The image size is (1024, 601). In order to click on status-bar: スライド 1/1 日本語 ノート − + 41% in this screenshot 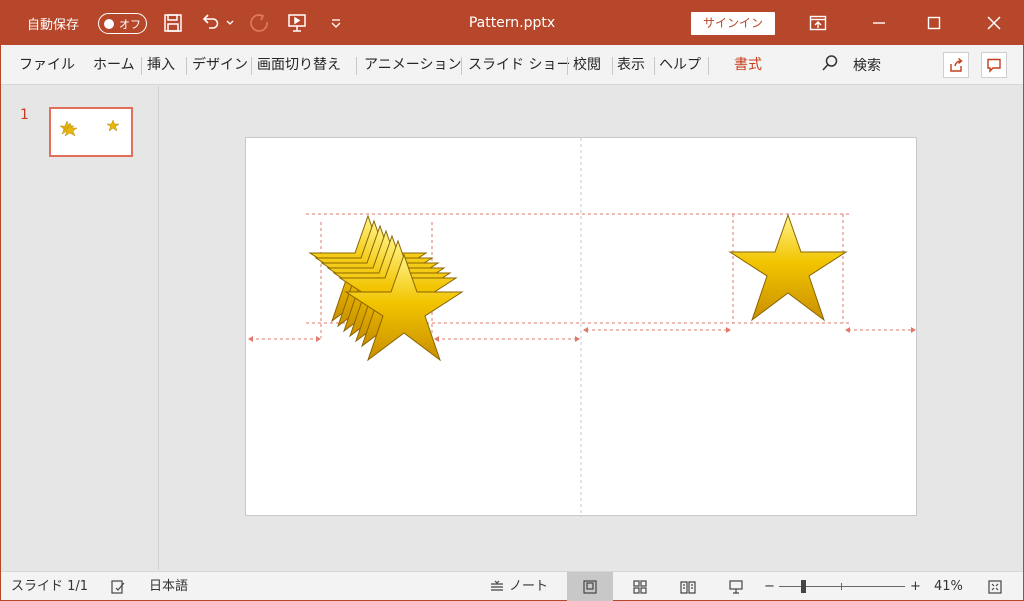, I will do `click(512, 586)`.